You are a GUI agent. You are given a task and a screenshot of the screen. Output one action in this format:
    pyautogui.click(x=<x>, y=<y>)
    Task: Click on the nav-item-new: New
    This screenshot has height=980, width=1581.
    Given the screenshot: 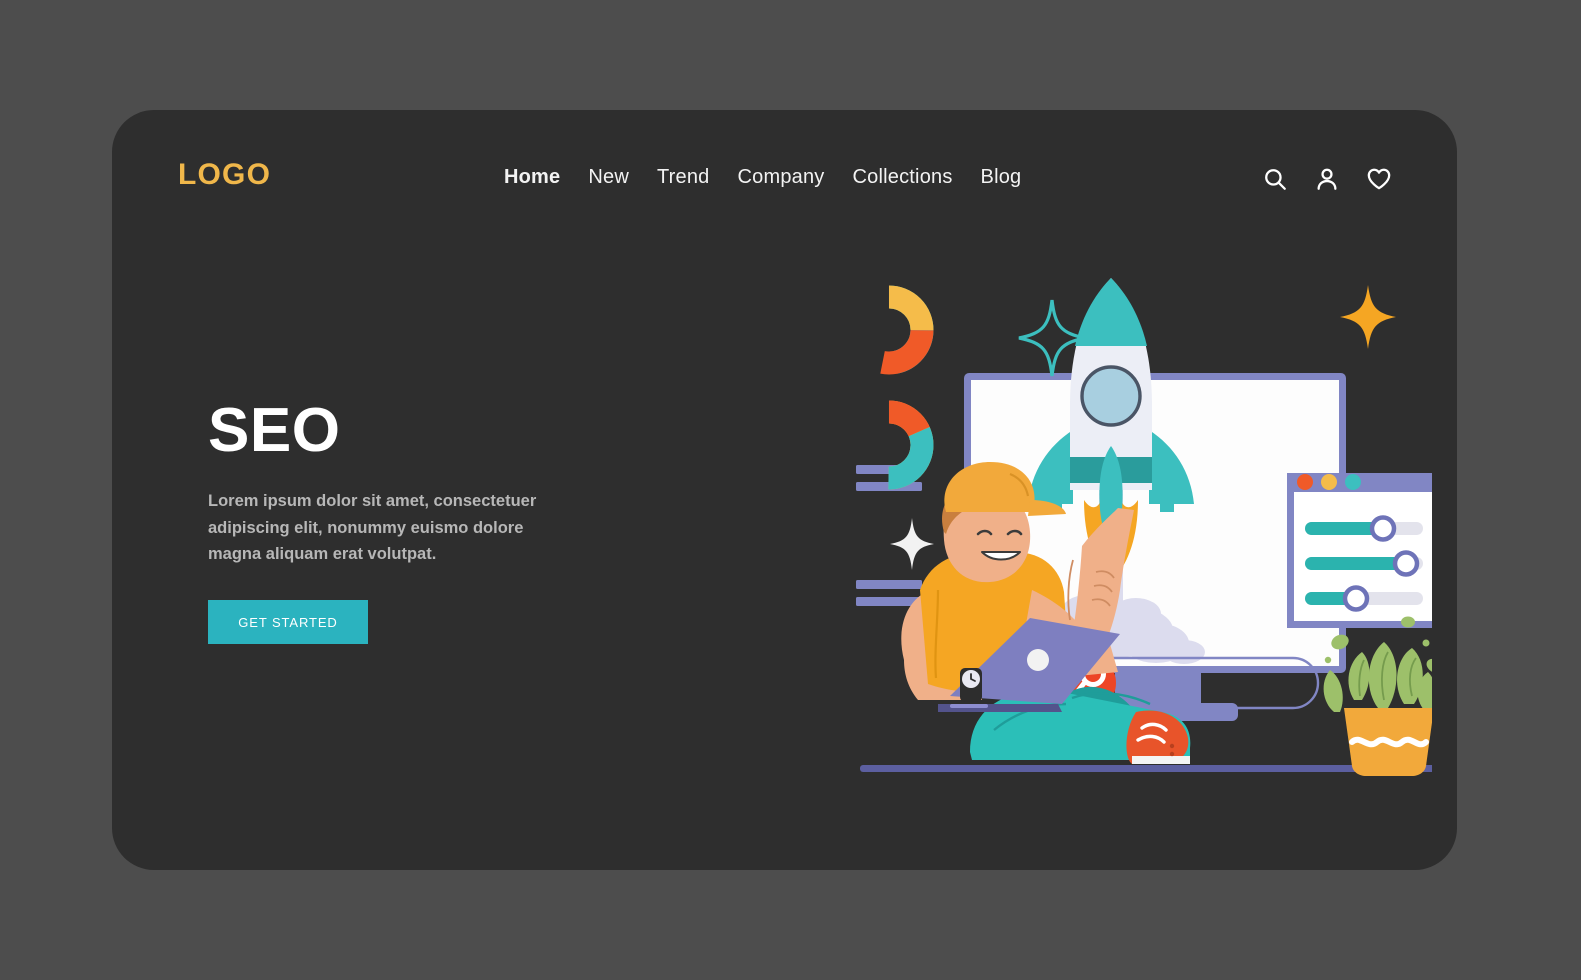 What is the action you would take?
    pyautogui.click(x=608, y=177)
    